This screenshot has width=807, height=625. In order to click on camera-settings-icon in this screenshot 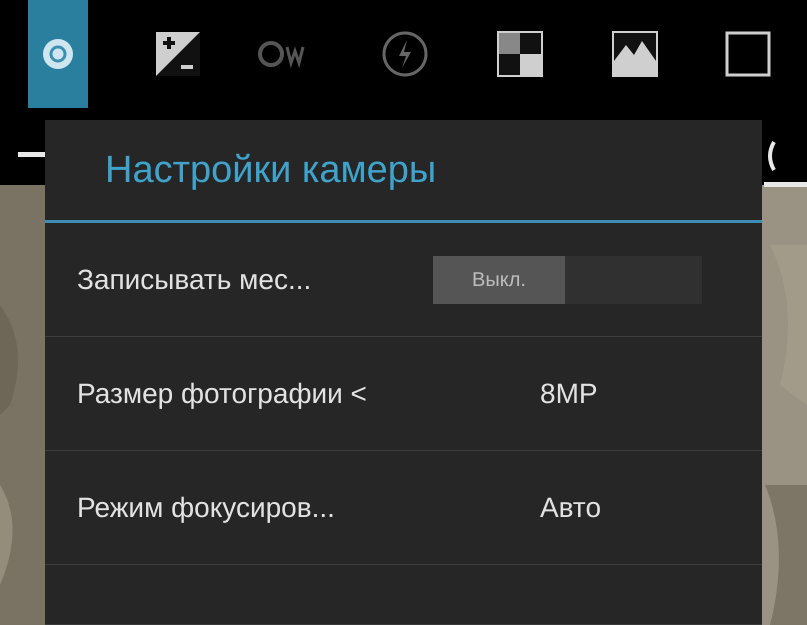, I will do `click(58, 54)`.